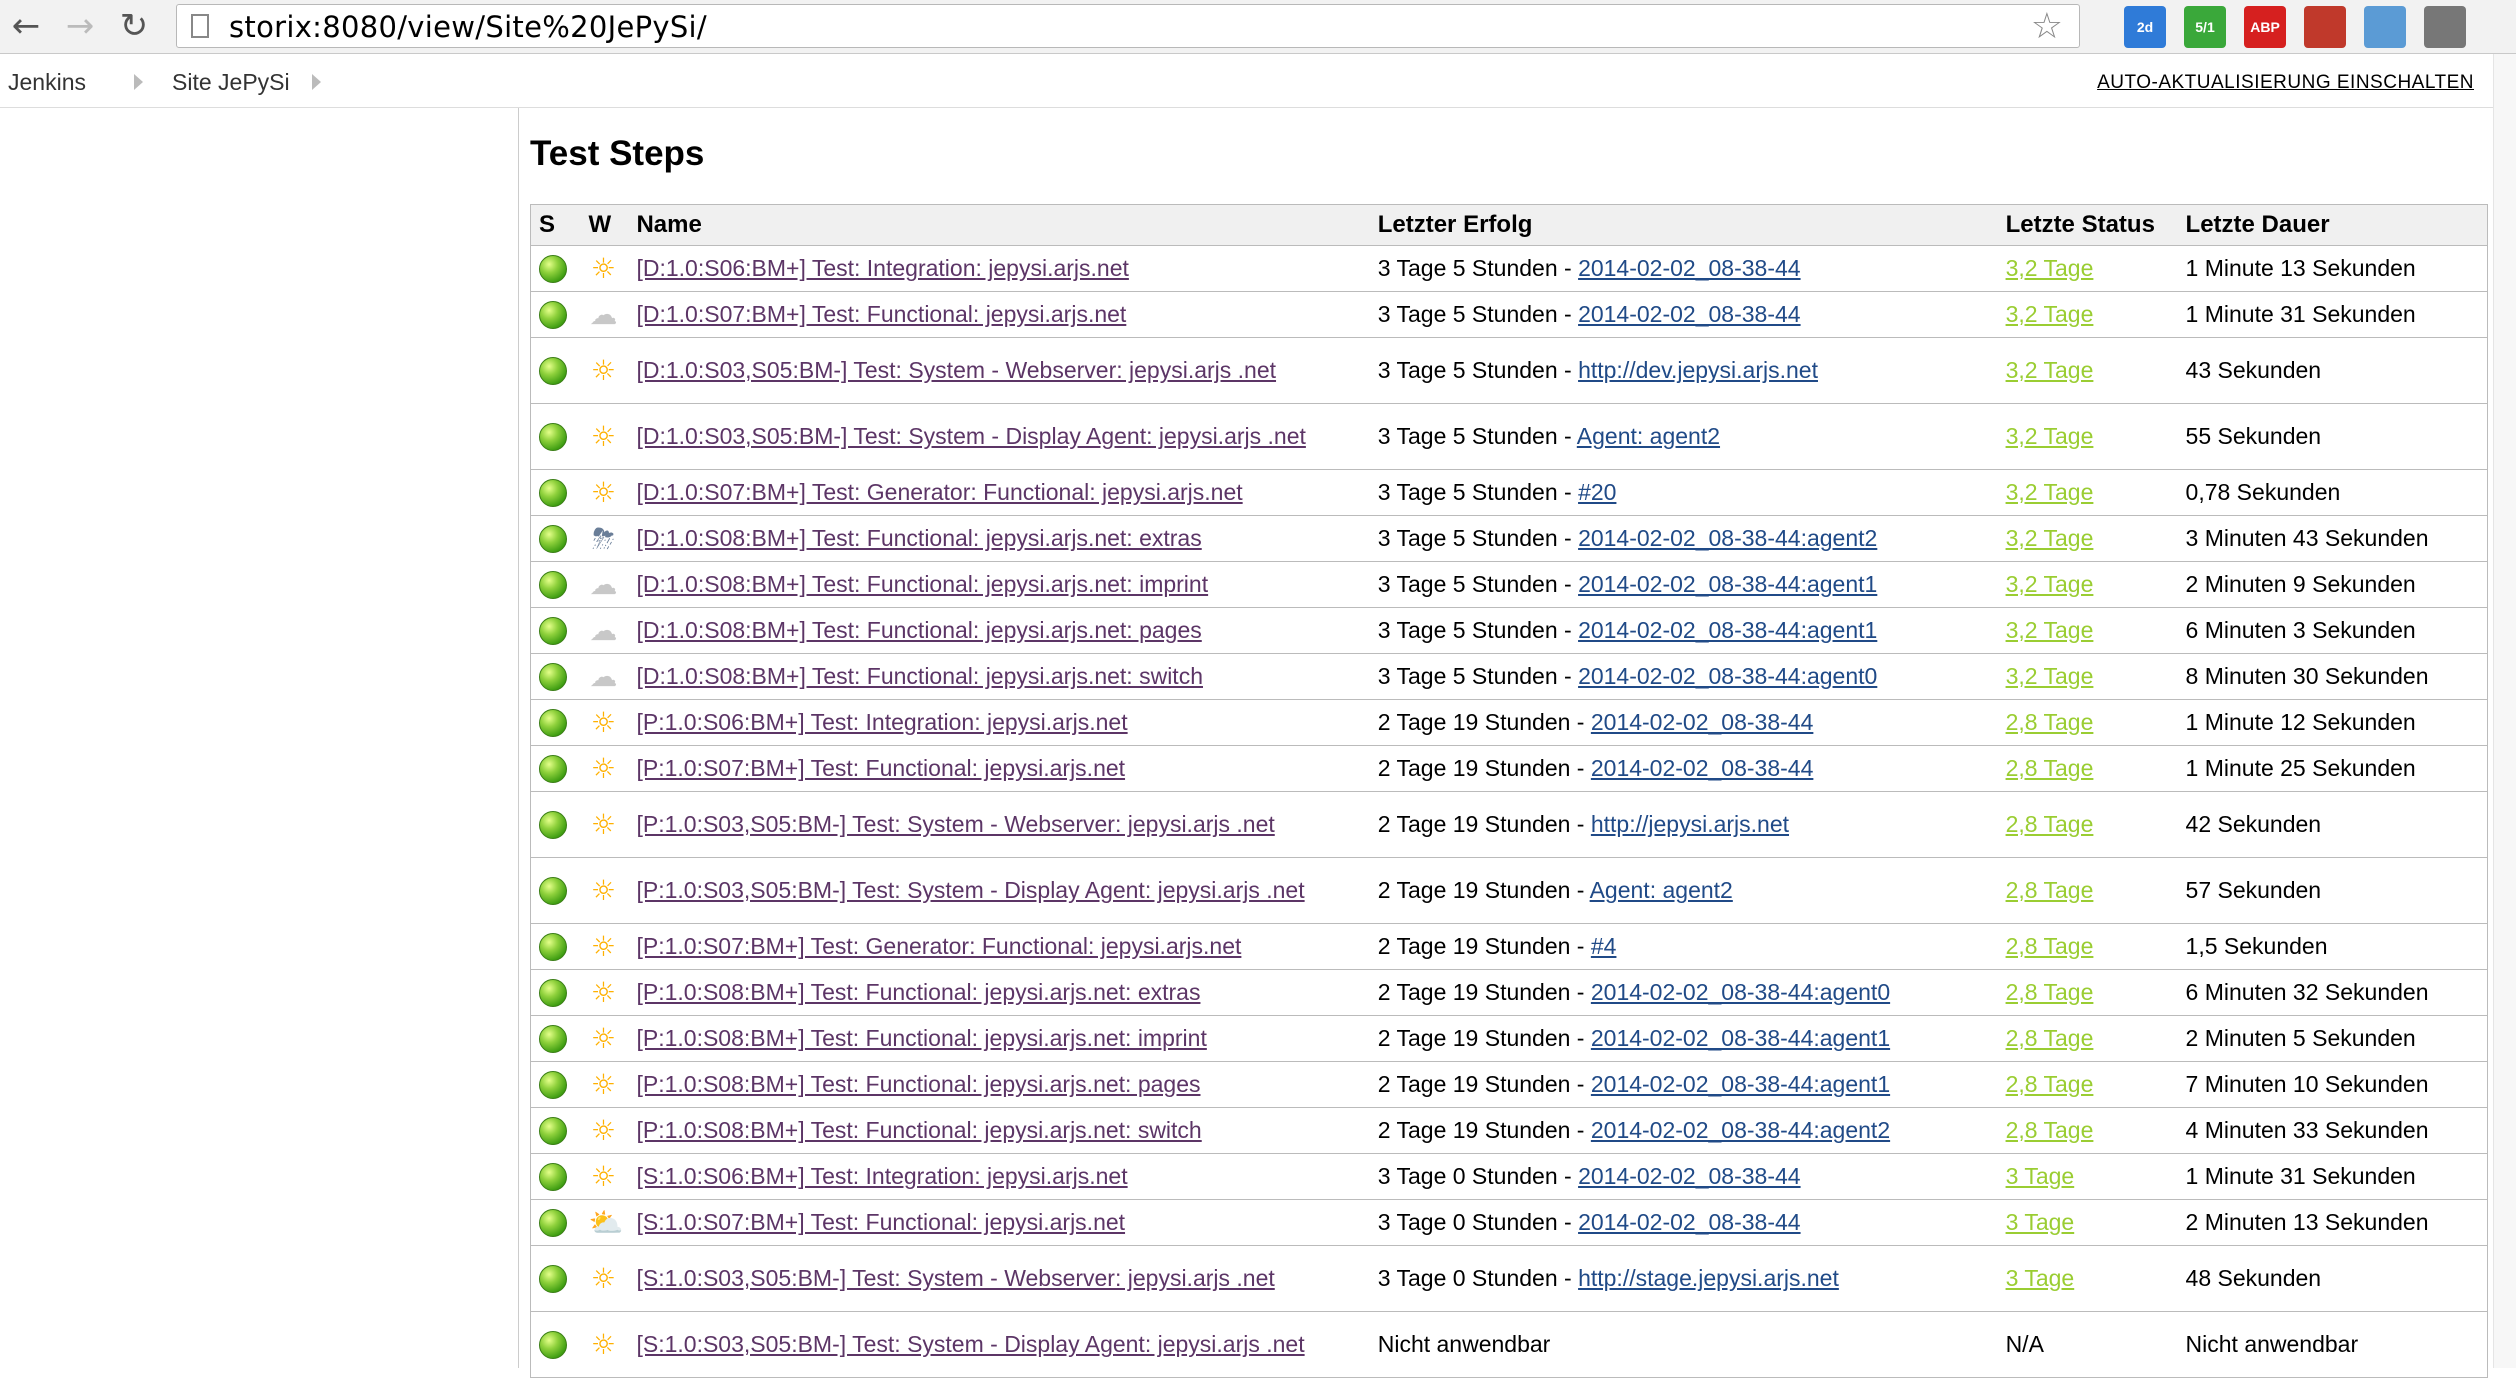  I want to click on url-text: storix:8080/view/Site%20JePySi/, so click(468, 27).